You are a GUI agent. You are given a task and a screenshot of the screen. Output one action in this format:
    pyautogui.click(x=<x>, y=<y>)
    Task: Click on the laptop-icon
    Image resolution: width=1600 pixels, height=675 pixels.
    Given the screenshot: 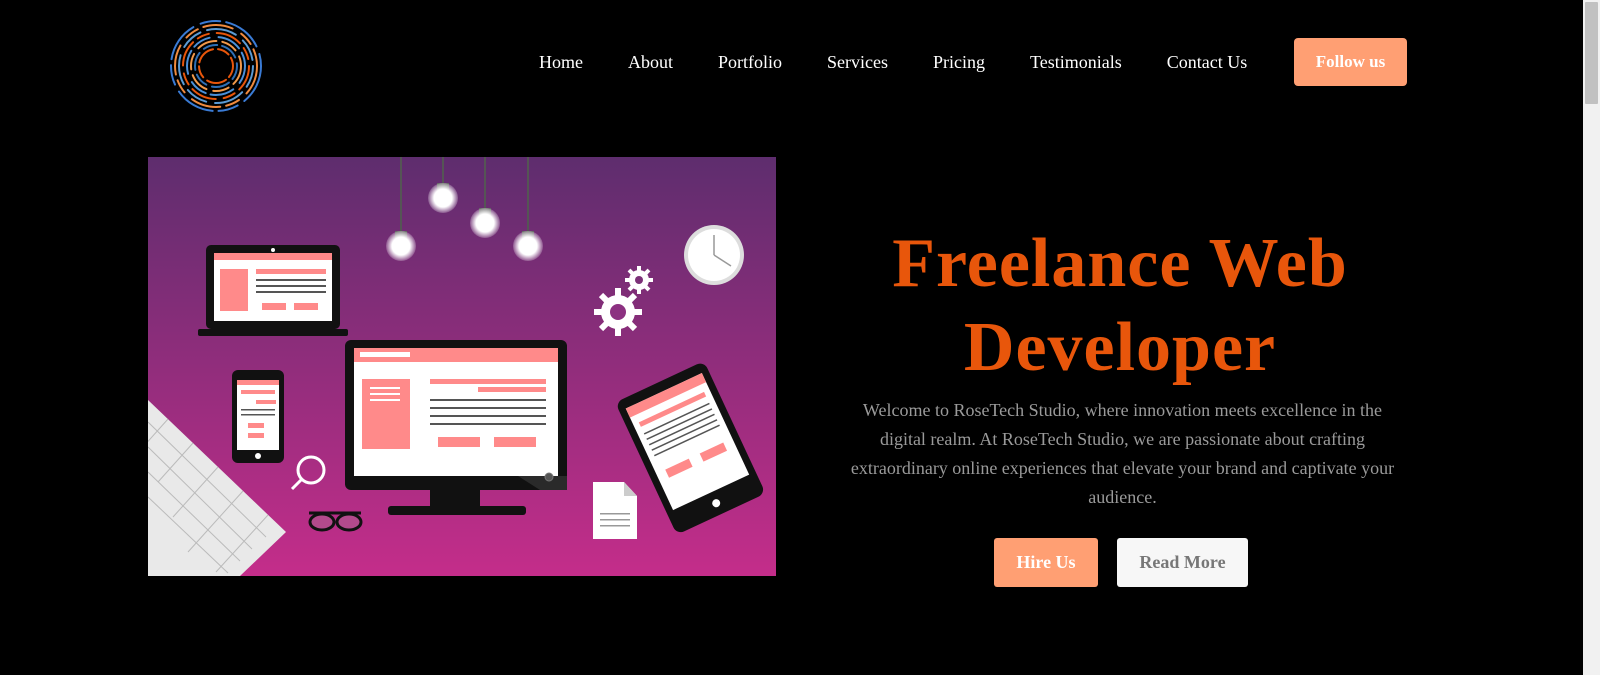 What is the action you would take?
    pyautogui.click(x=273, y=290)
    